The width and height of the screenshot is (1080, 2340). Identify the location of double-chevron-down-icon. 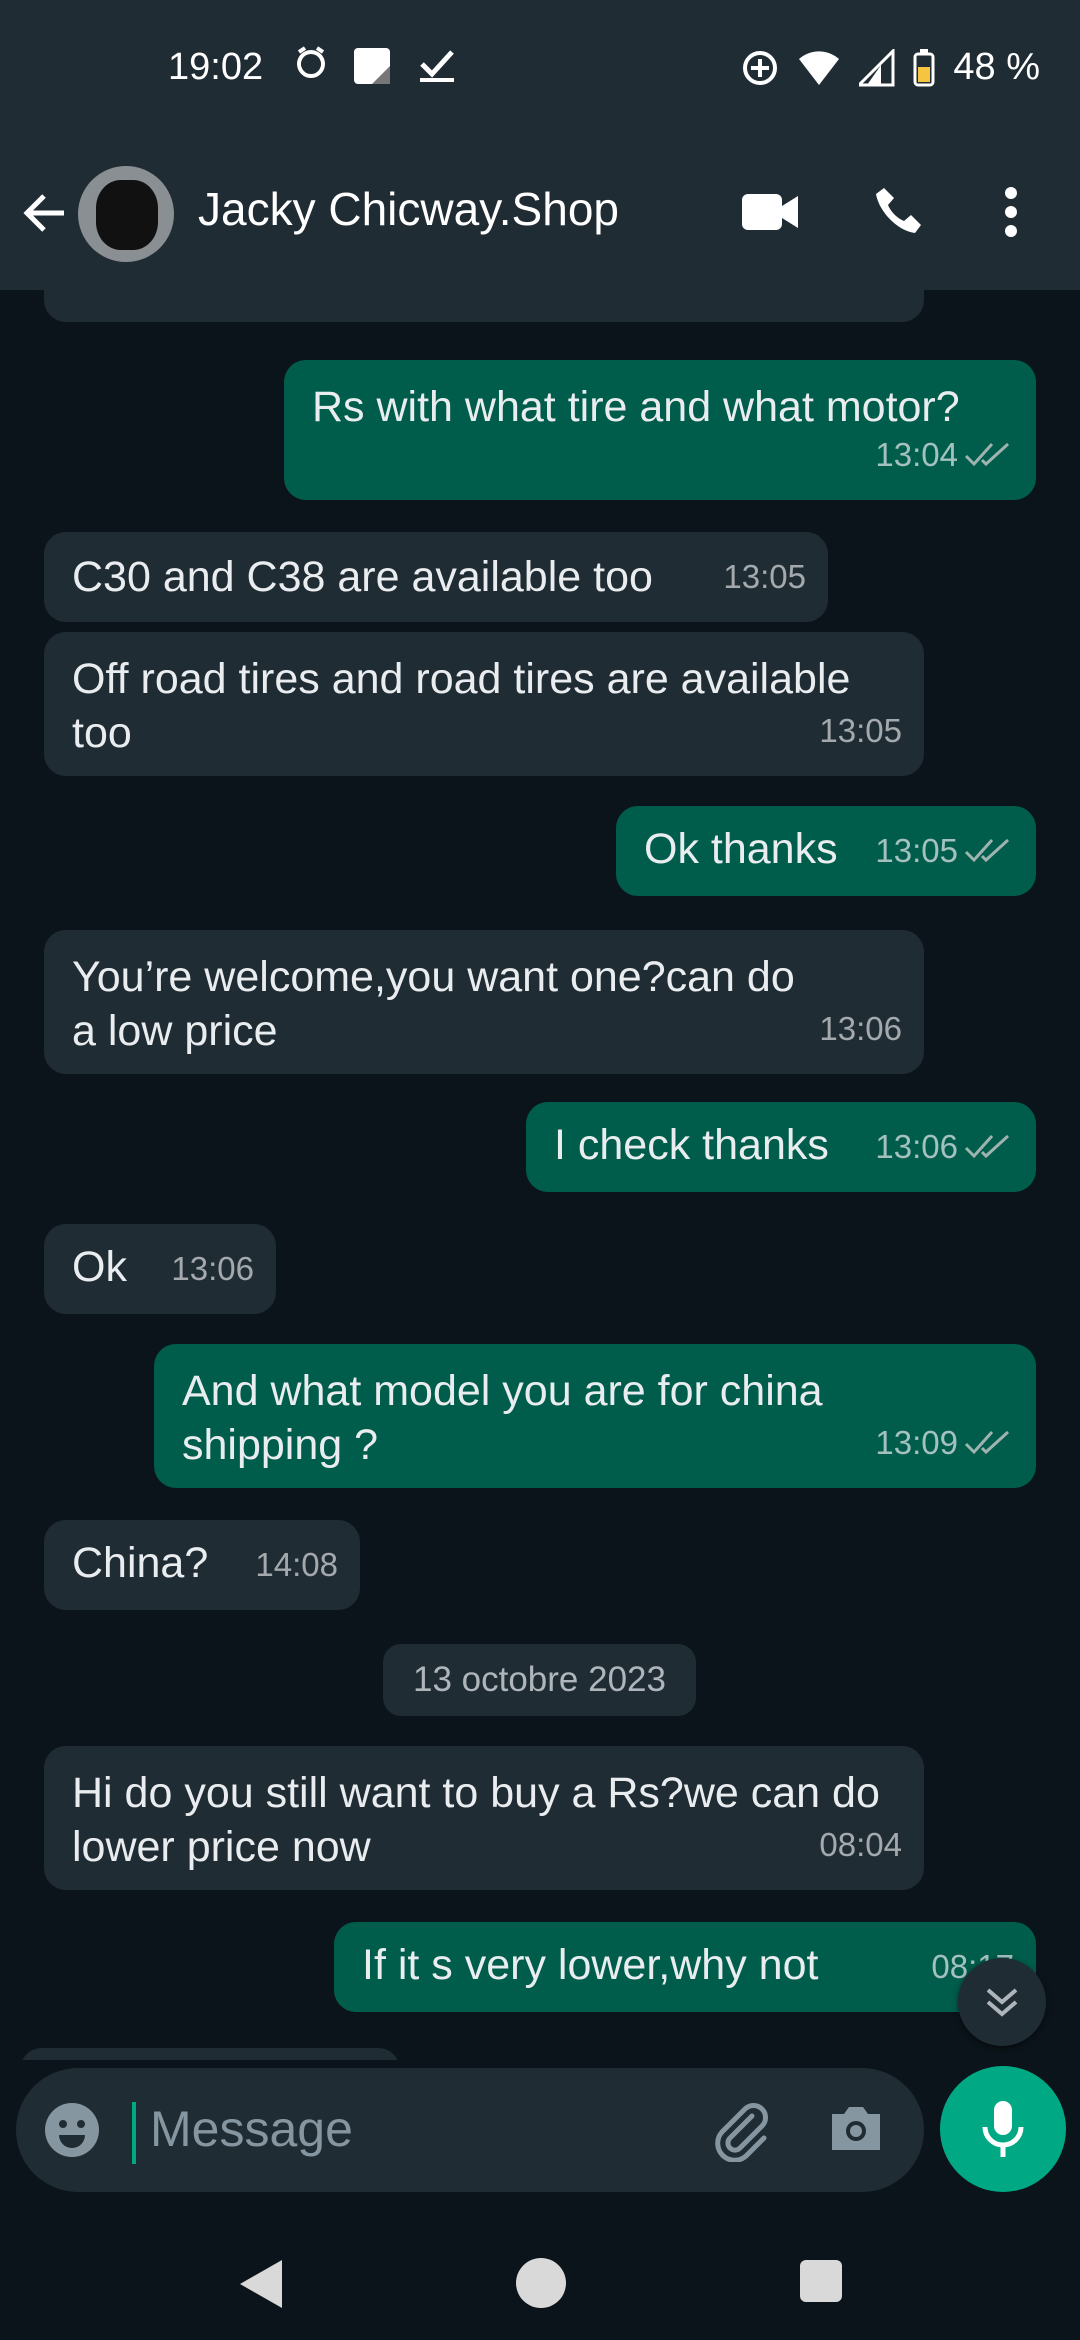
(1002, 2002).